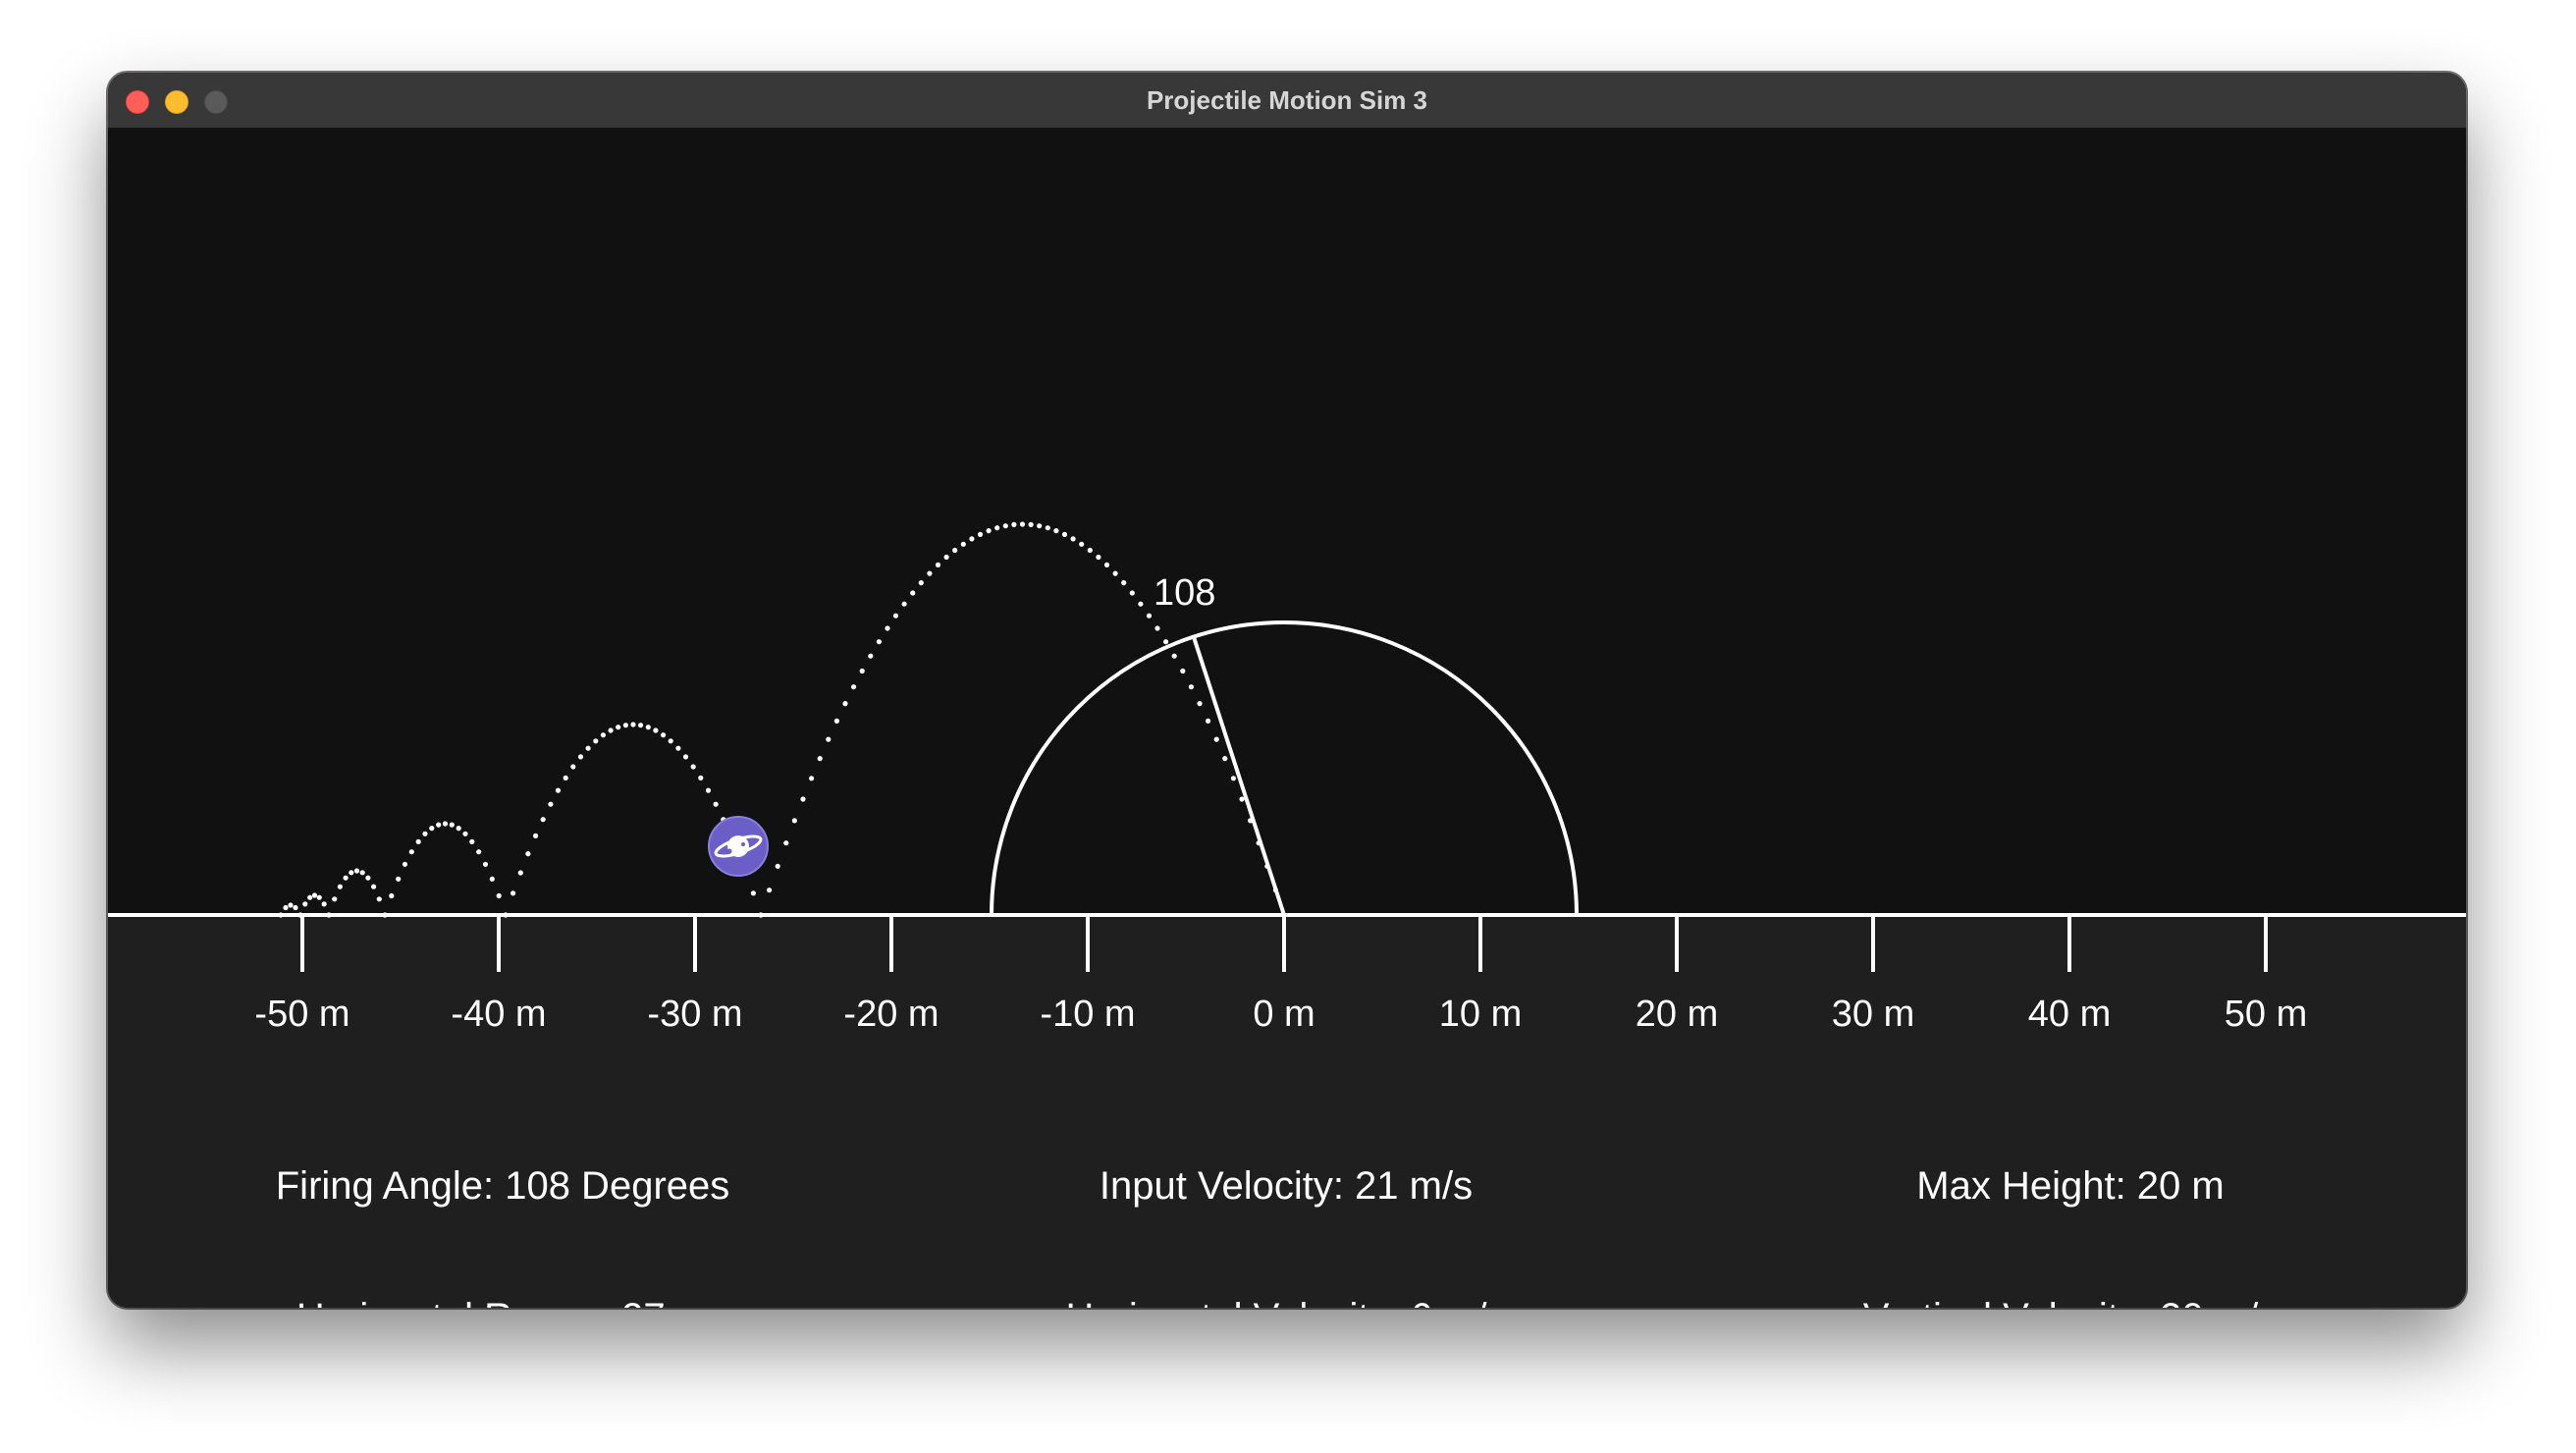  I want to click on axis-tick-label: 50 m, so click(2266, 1014).